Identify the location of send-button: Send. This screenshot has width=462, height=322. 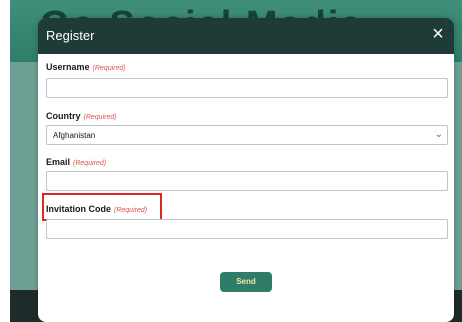
(246, 282).